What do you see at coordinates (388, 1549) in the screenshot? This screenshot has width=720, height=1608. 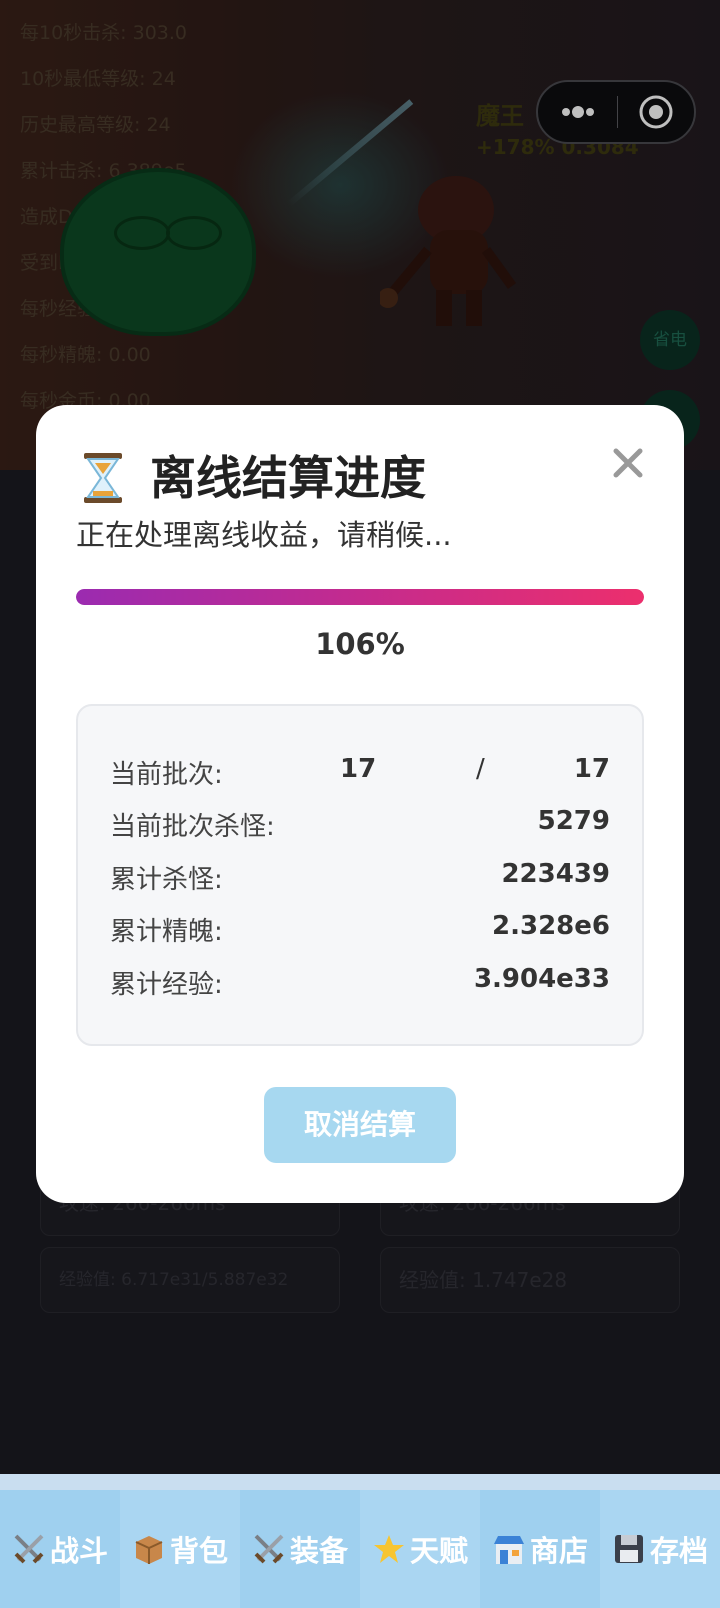 I see `star-icon` at bounding box center [388, 1549].